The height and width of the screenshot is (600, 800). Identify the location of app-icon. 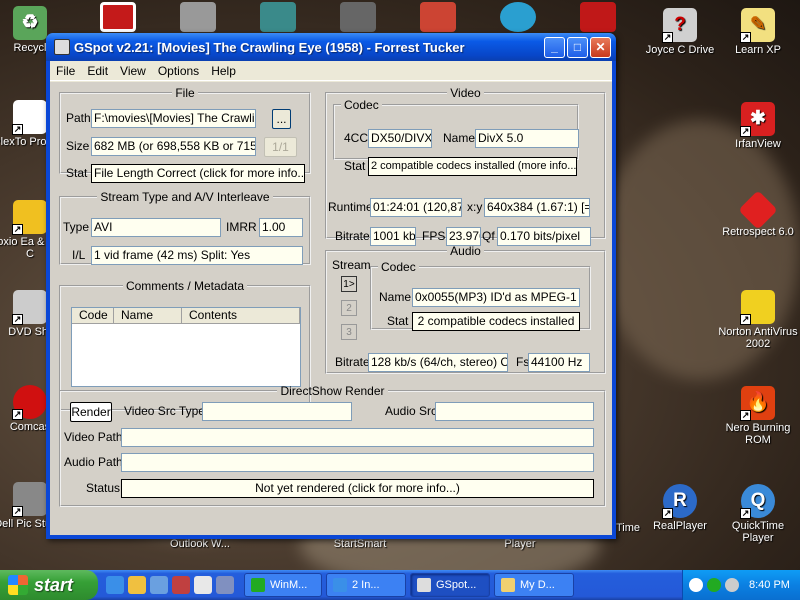
(62, 47).